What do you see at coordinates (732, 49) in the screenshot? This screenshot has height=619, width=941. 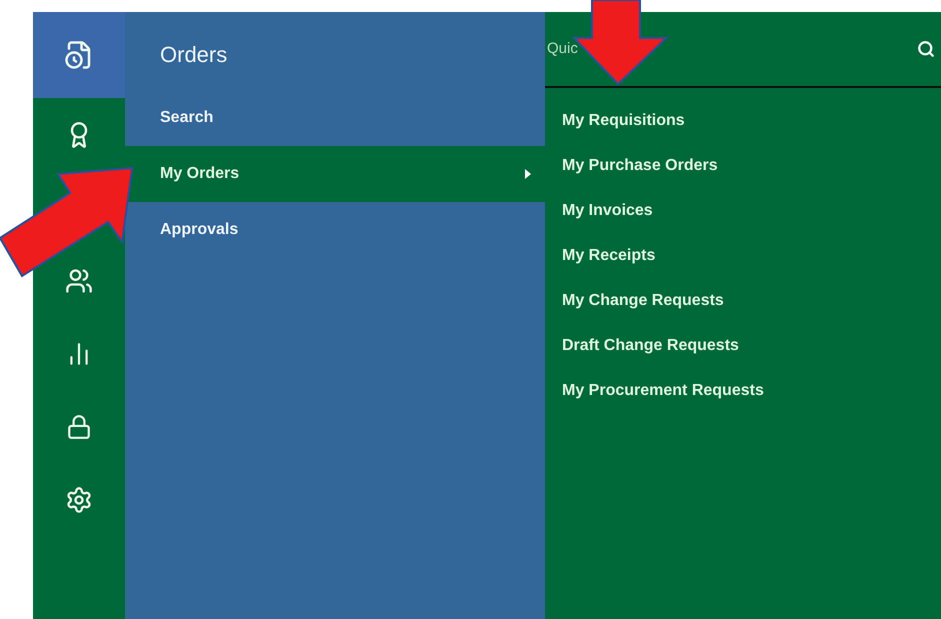 I see `search-field: Quic` at bounding box center [732, 49].